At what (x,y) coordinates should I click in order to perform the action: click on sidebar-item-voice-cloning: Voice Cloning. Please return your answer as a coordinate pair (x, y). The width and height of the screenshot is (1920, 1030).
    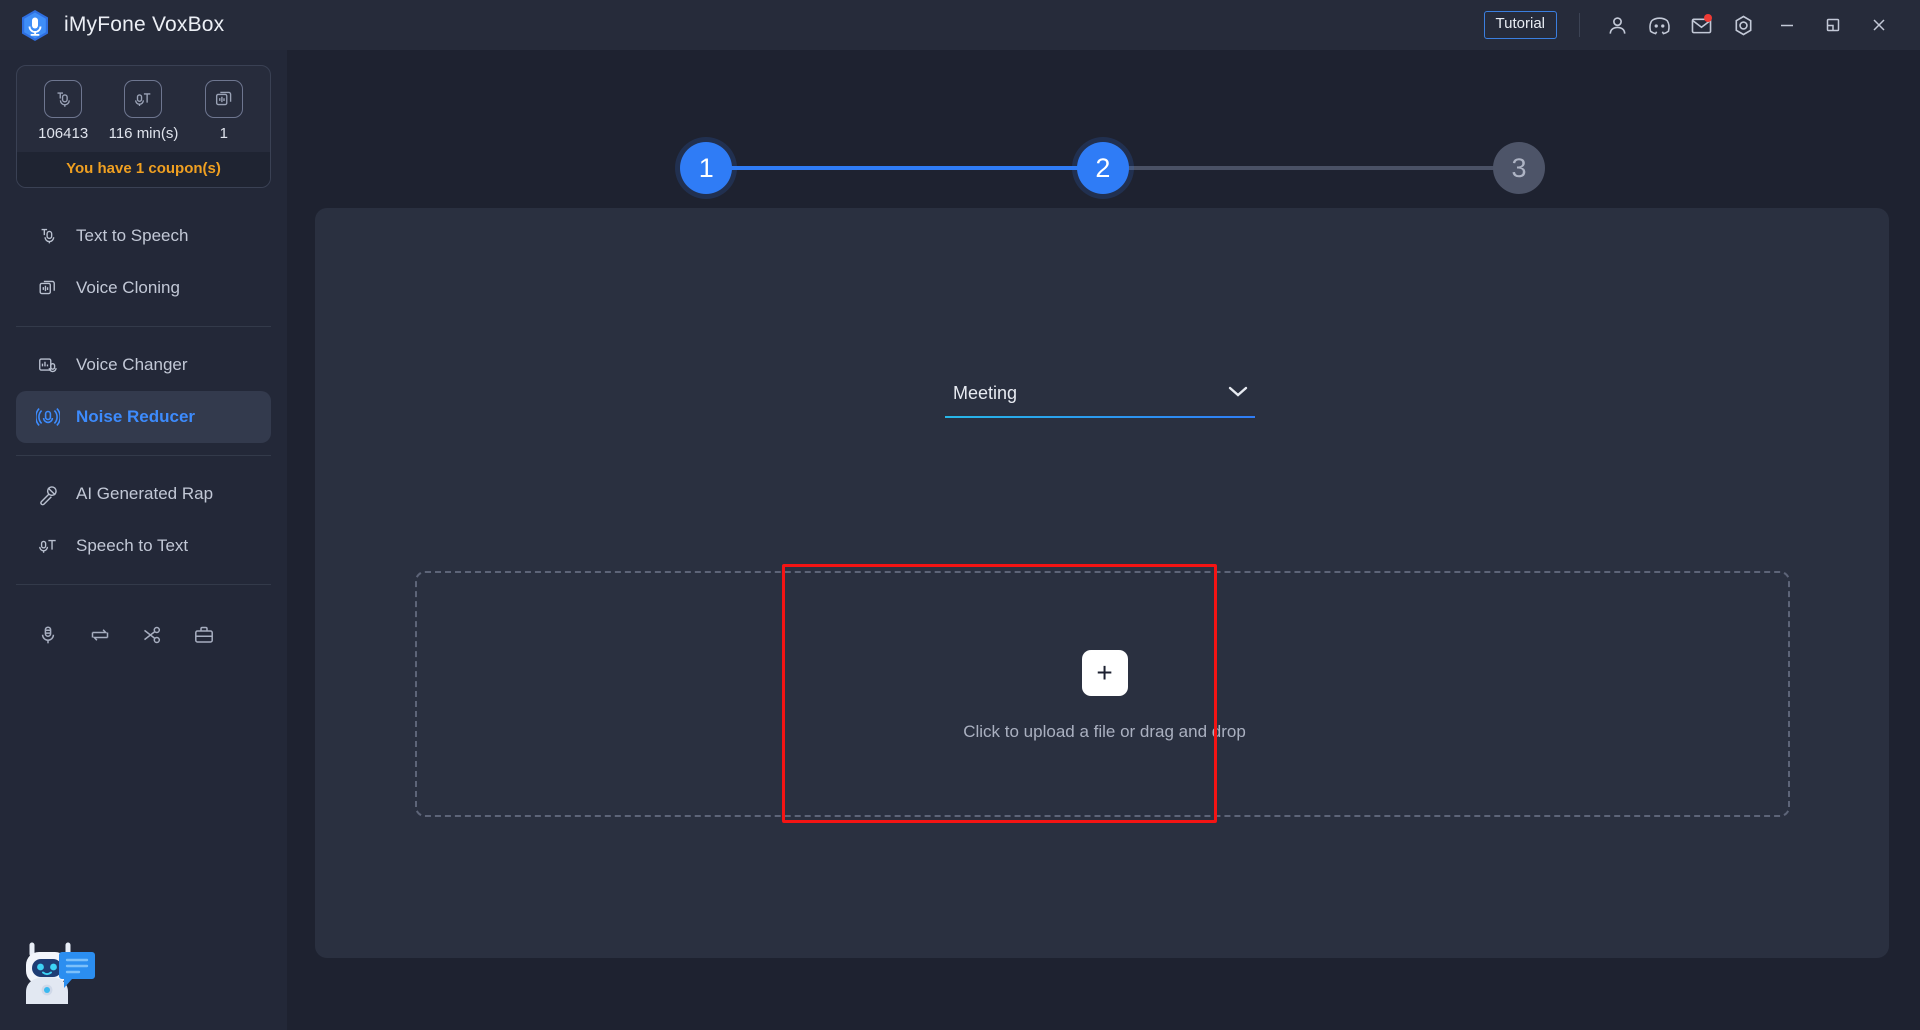
    Looking at the image, I should click on (143, 288).